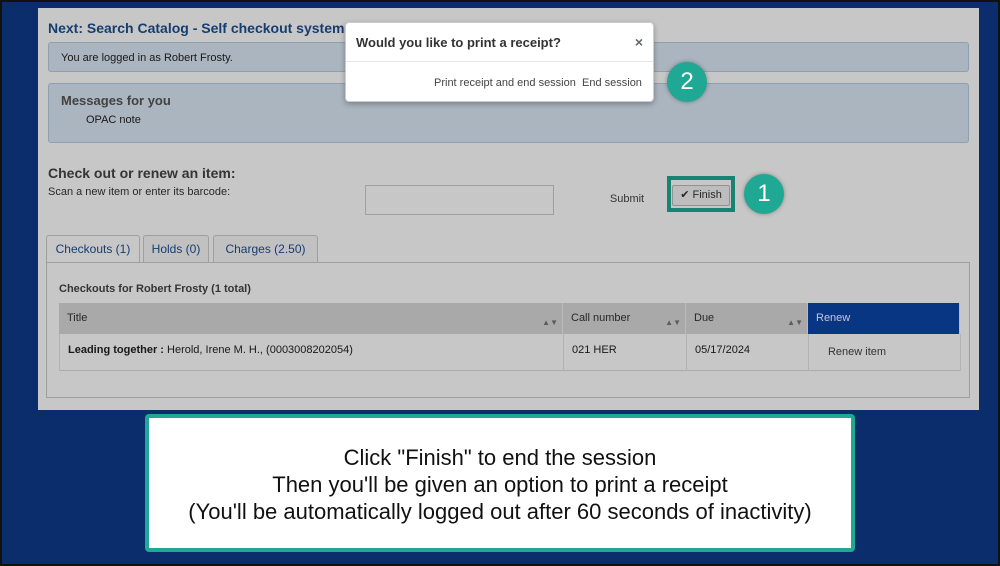 The image size is (1000, 566). What do you see at coordinates (639, 42) in the screenshot?
I see `close-icon: ×` at bounding box center [639, 42].